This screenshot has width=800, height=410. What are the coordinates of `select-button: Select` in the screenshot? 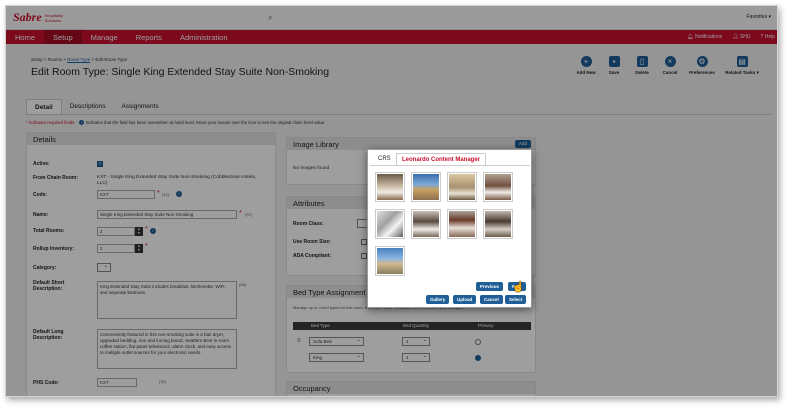 It's located at (516, 299).